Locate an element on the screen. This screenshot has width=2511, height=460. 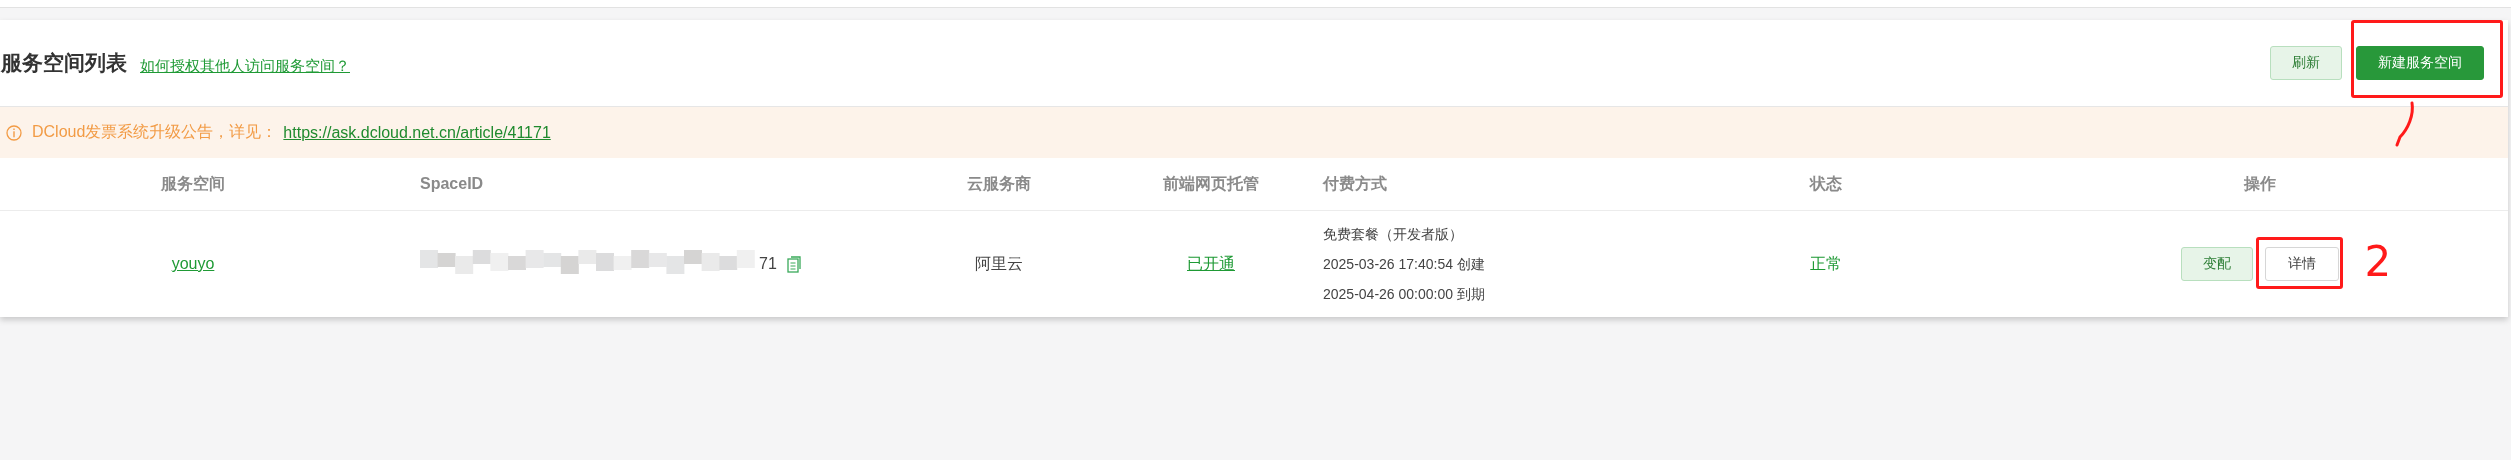
column-header: 状态 is located at coordinates (1826, 183).